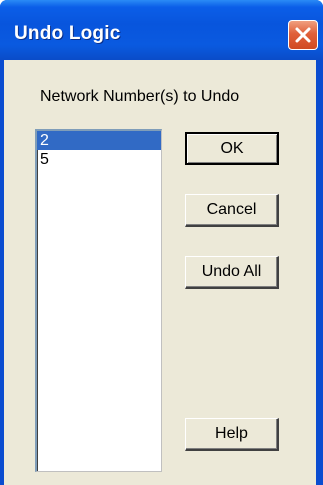  Describe the element at coordinates (99, 140) in the screenshot. I see `list-item: 2` at that location.